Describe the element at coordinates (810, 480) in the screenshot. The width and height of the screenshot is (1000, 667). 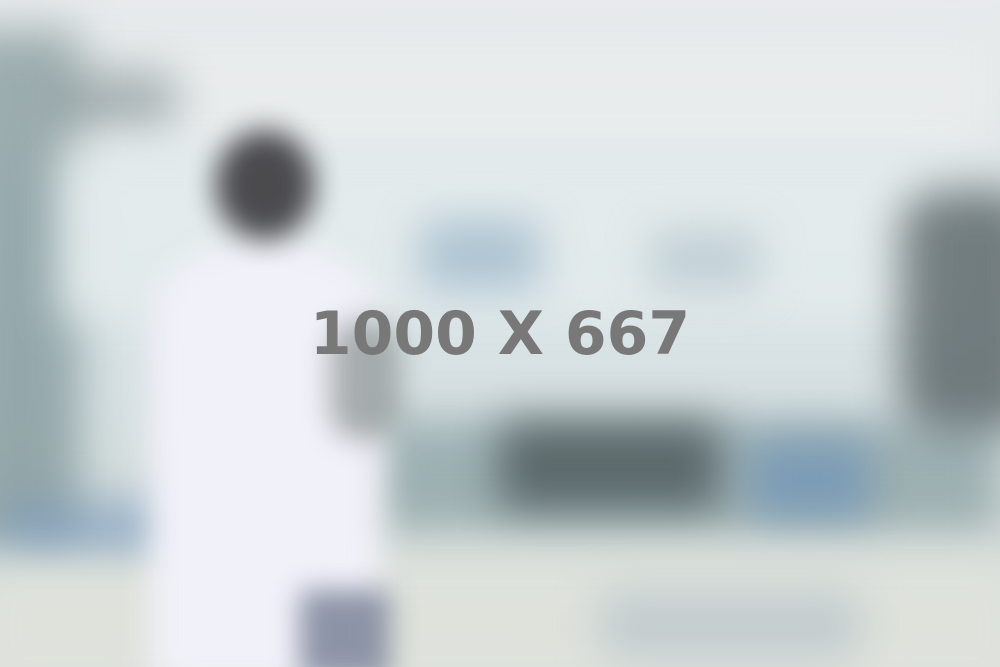
I see `bench-blue-container` at that location.